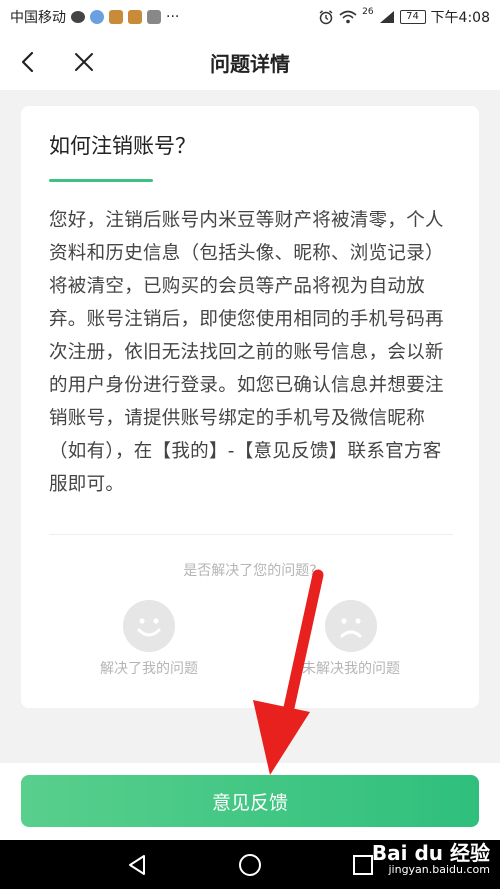 The image size is (500, 889). I want to click on unresolved-label: 未解决我的问题, so click(351, 669).